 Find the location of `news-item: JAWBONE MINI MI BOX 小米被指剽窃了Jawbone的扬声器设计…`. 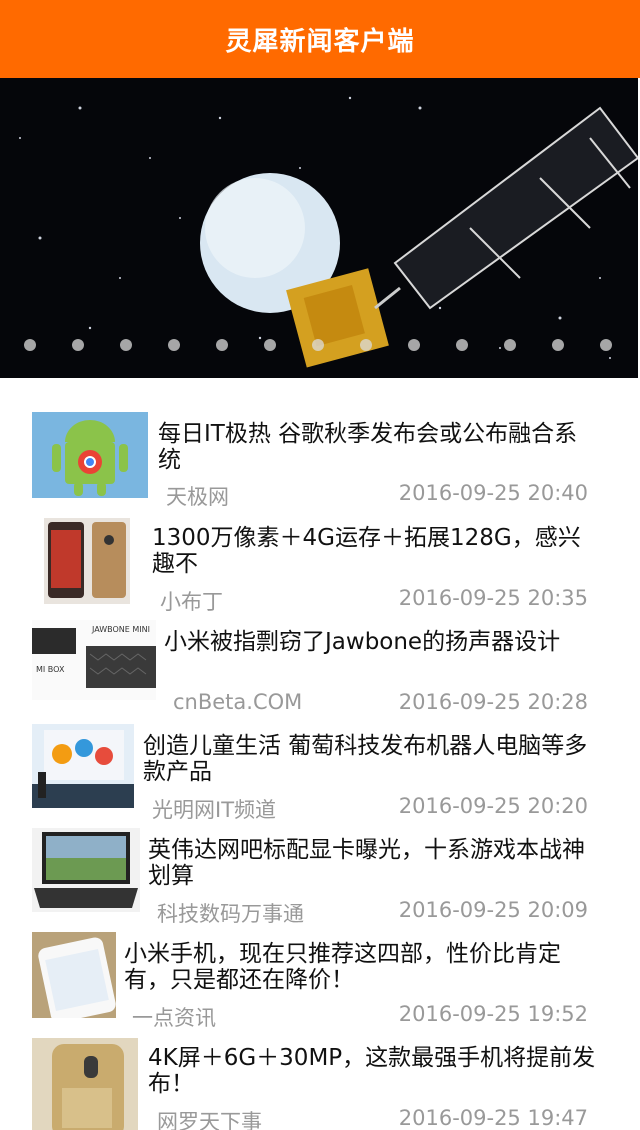

news-item: JAWBONE MINI MI BOX 小米被指剽窃了Jawbone的扬声器设计… is located at coordinates (320, 672).